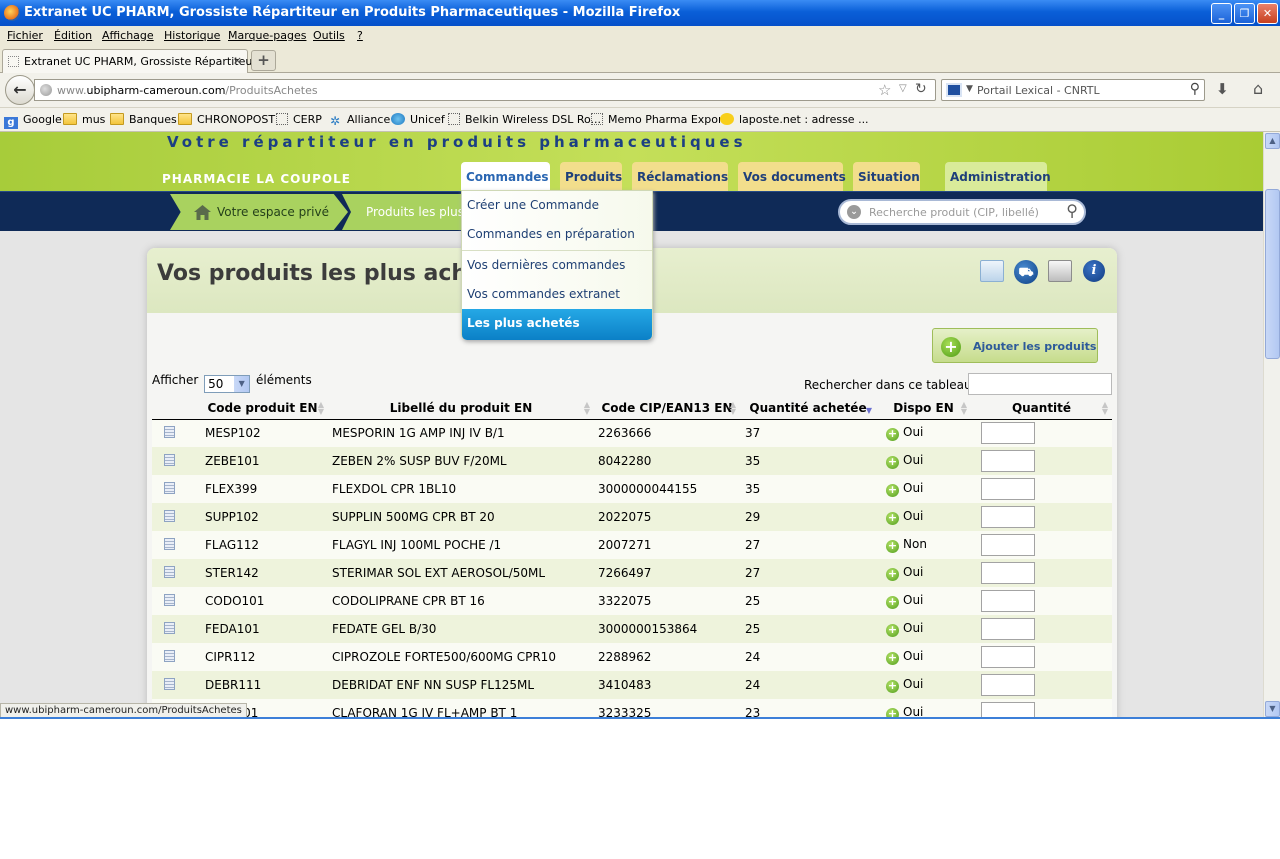 This screenshot has width=1280, height=859. Describe the element at coordinates (20, 90) in the screenshot. I see `back-button: ←` at that location.